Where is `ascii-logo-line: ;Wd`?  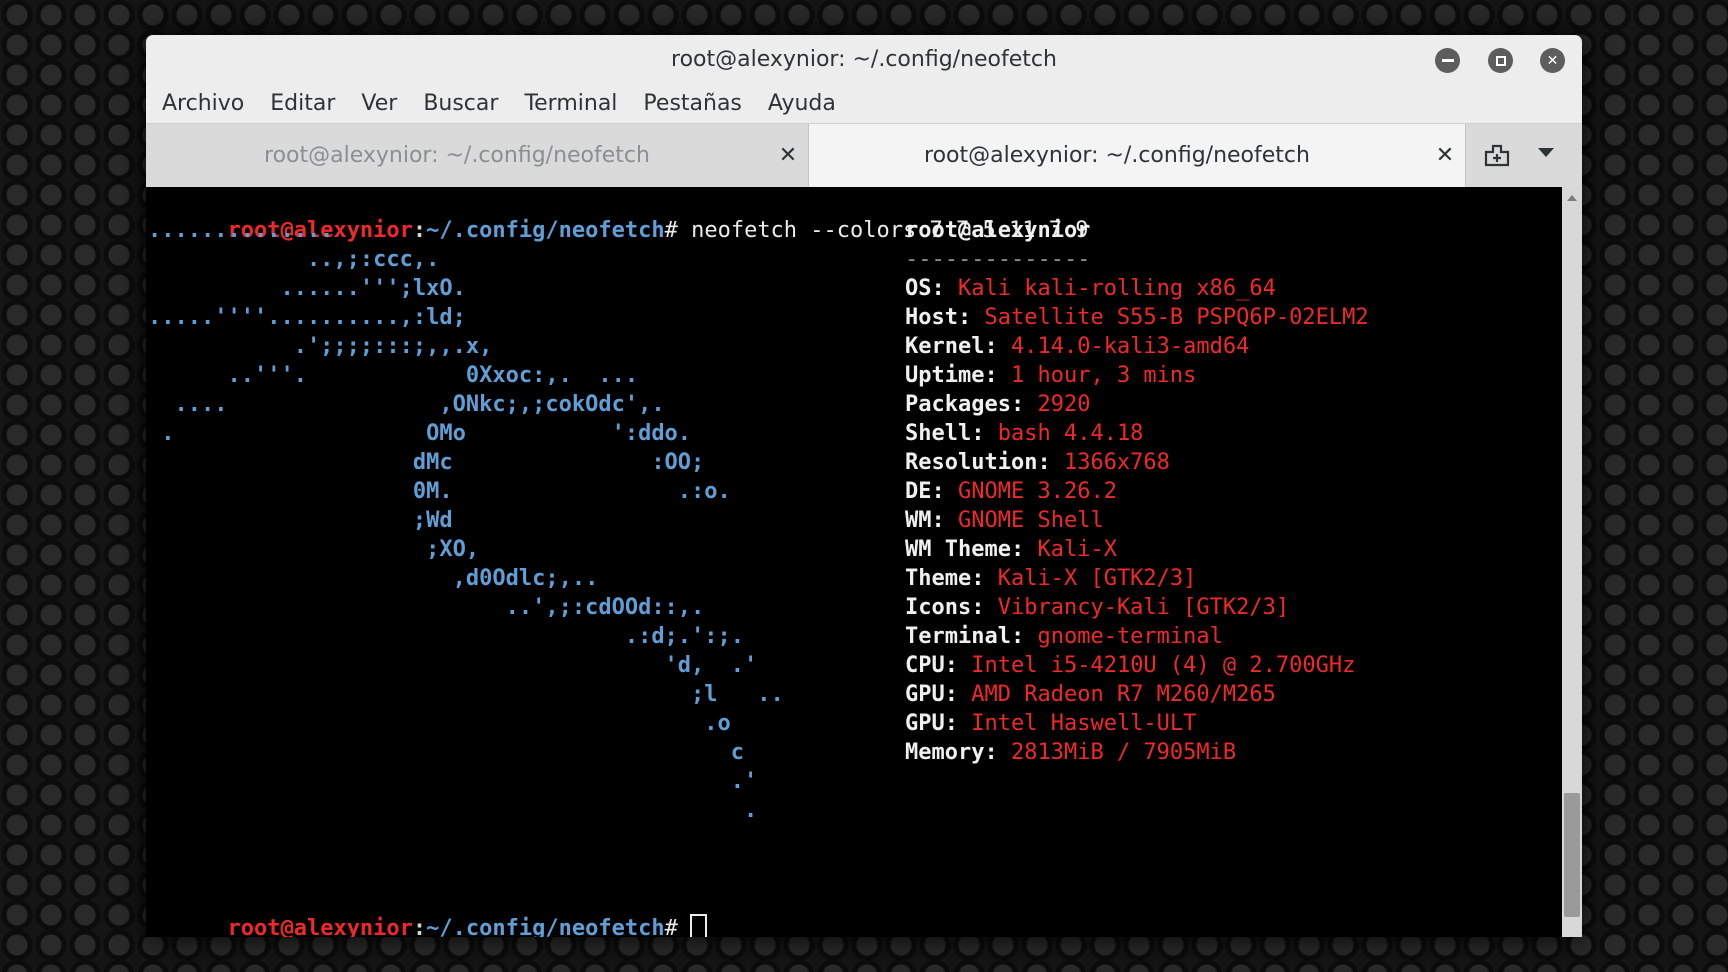
ascii-logo-line: ;Wd is located at coordinates (300, 520).